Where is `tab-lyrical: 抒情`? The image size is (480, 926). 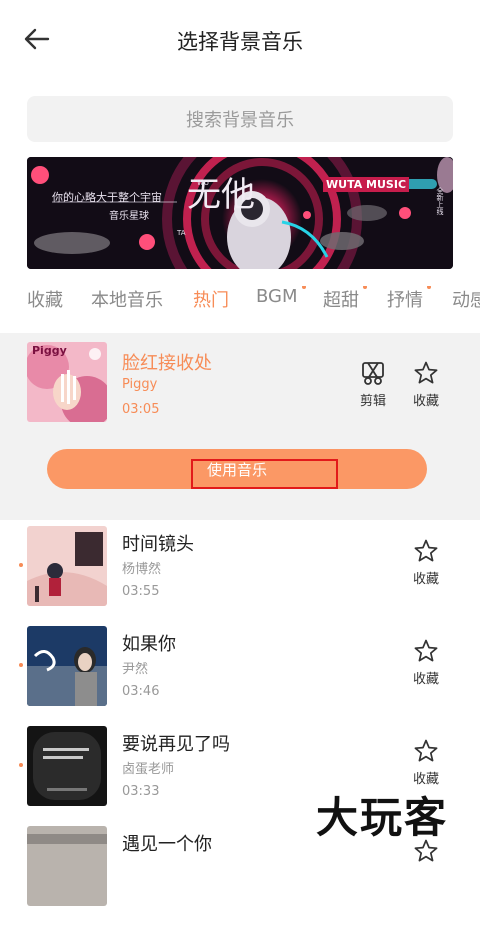 tab-lyrical: 抒情 is located at coordinates (409, 299).